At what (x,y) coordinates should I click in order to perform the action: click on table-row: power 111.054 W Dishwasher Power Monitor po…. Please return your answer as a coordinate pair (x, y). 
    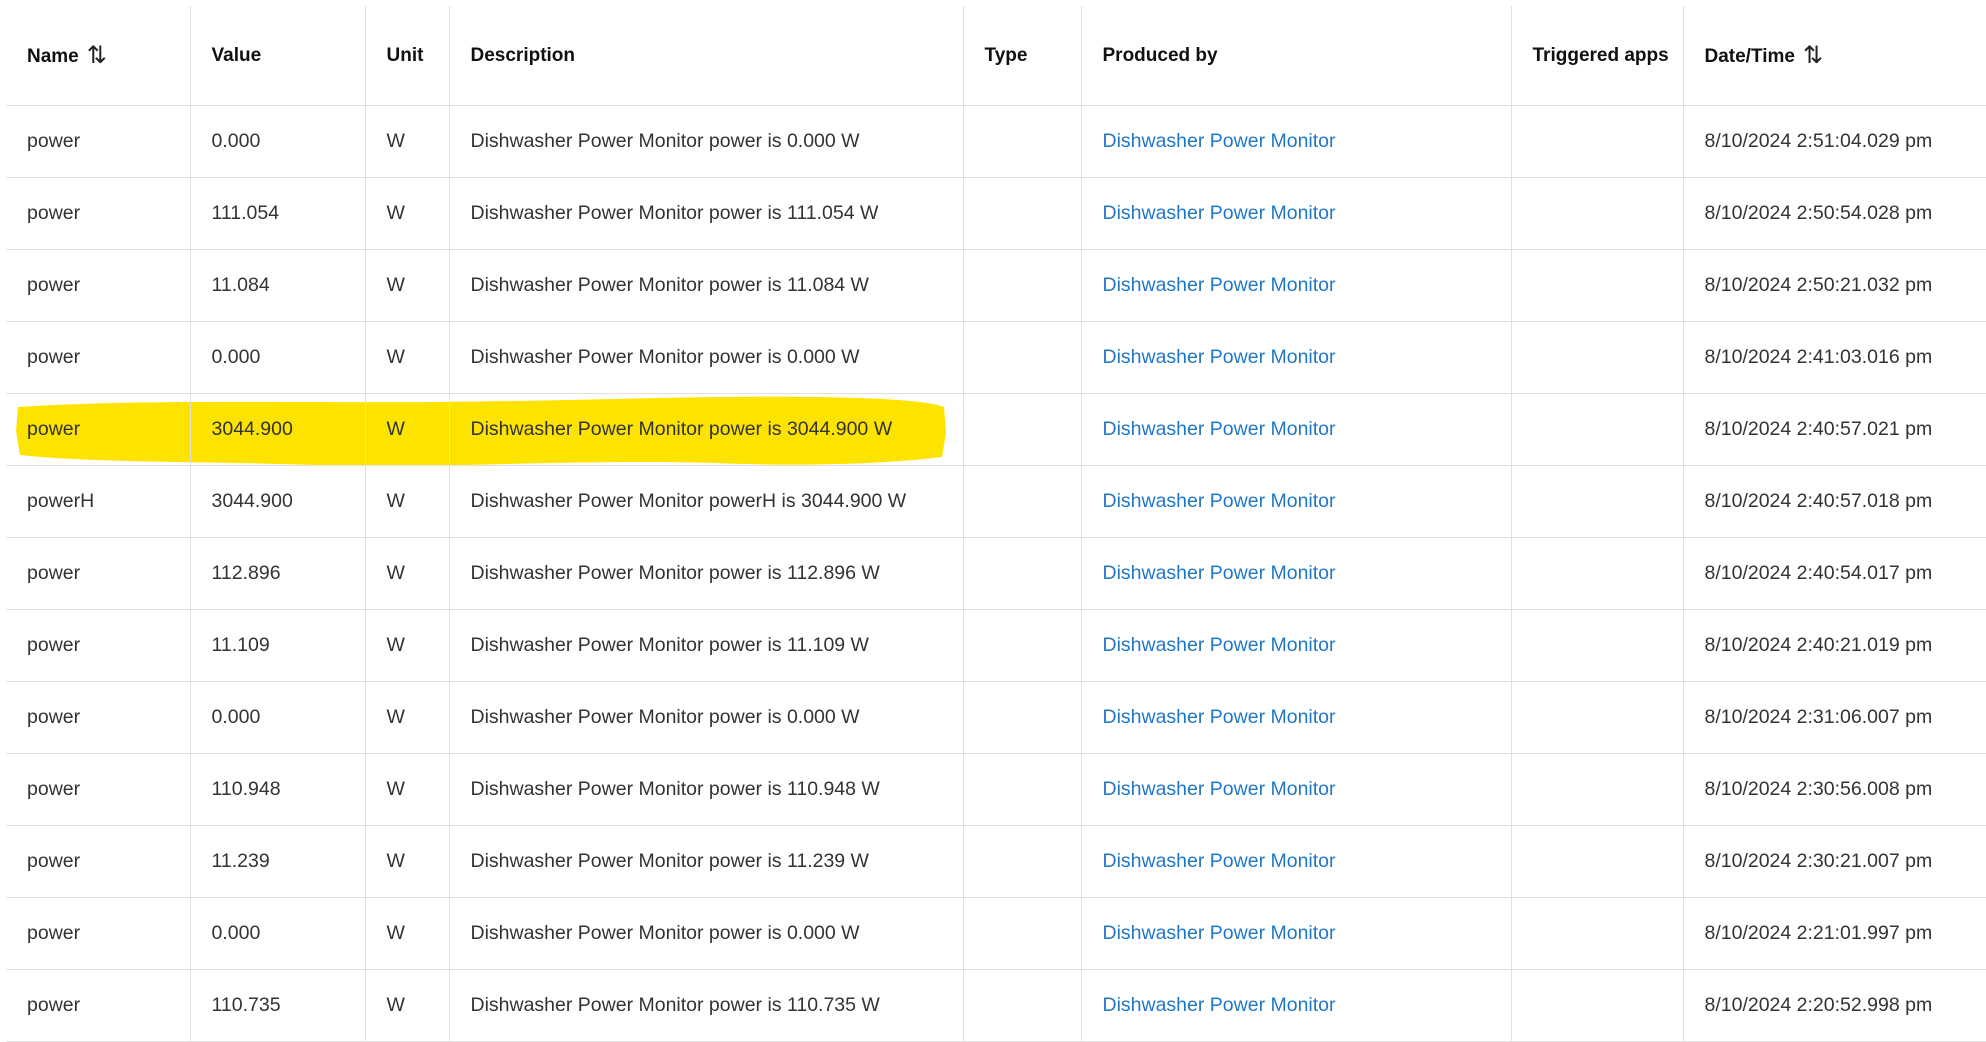
    Looking at the image, I should click on (996, 213).